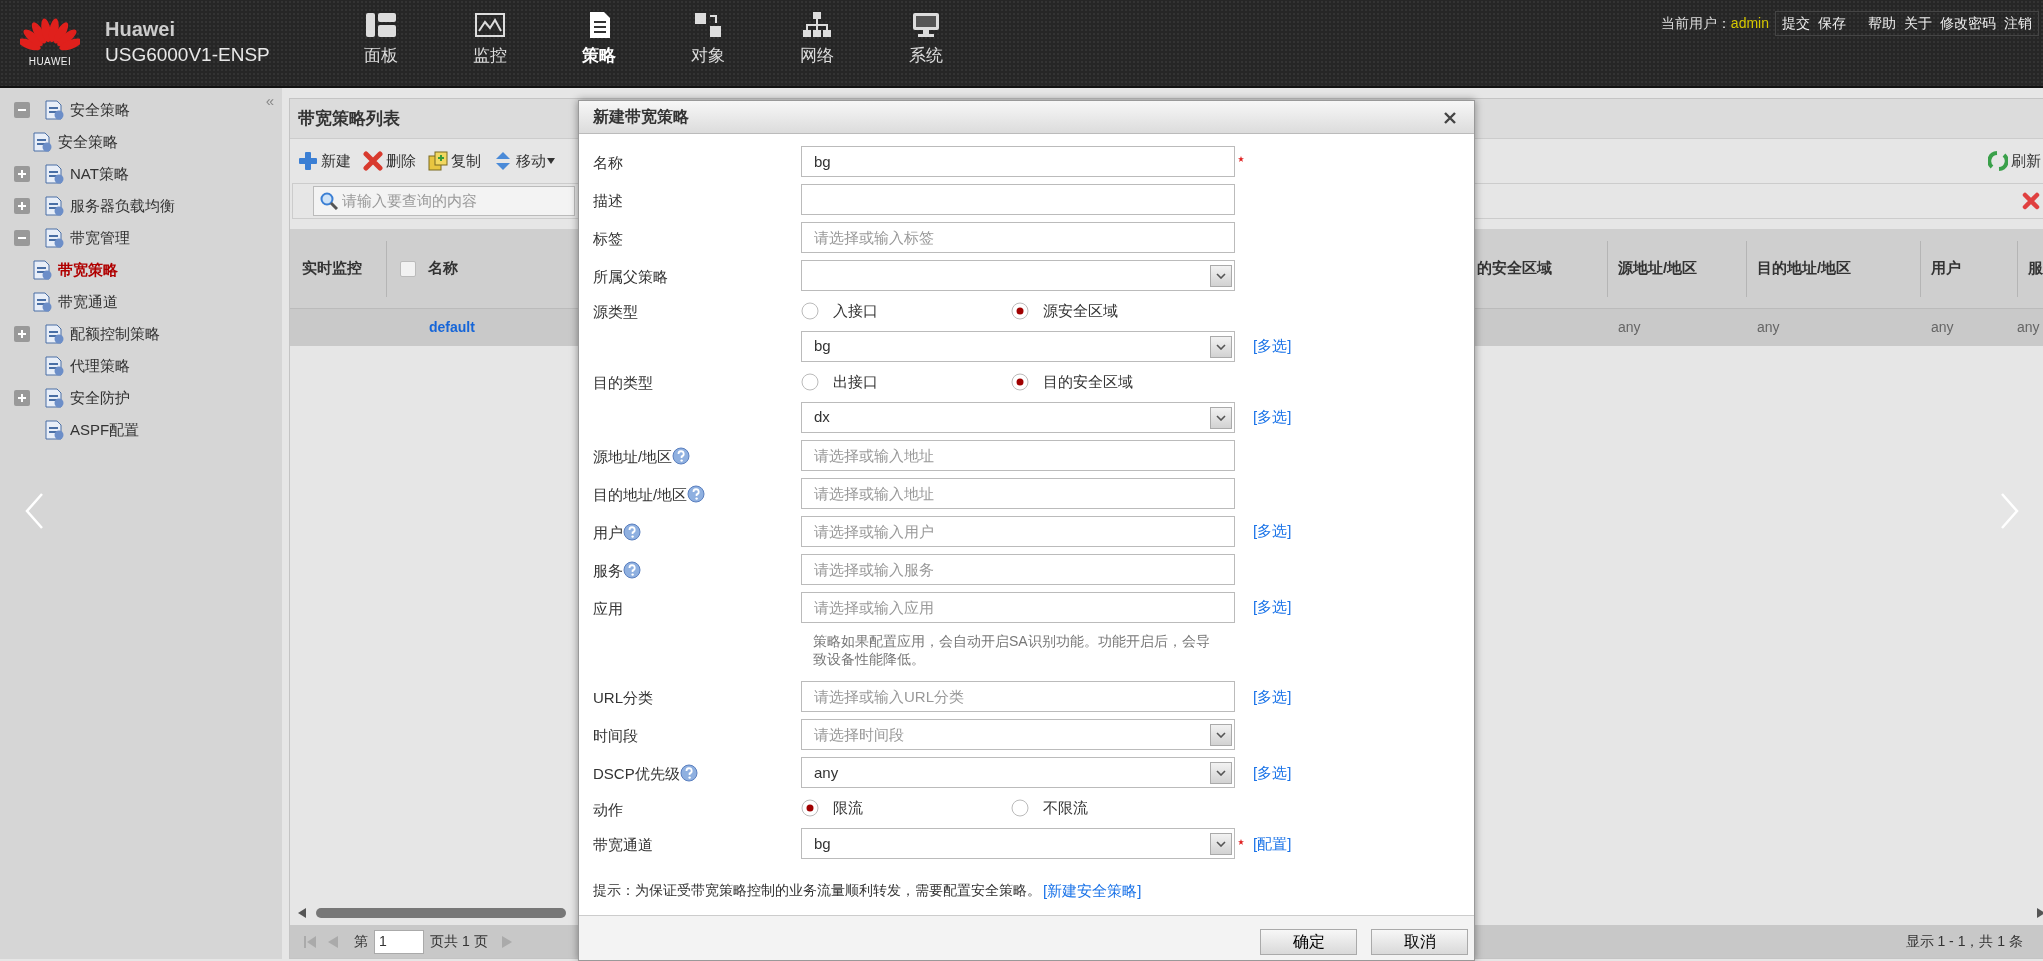 The width and height of the screenshot is (2043, 961). Describe the element at coordinates (88, 270) in the screenshot. I see `tree-item: 带宽策略` at that location.